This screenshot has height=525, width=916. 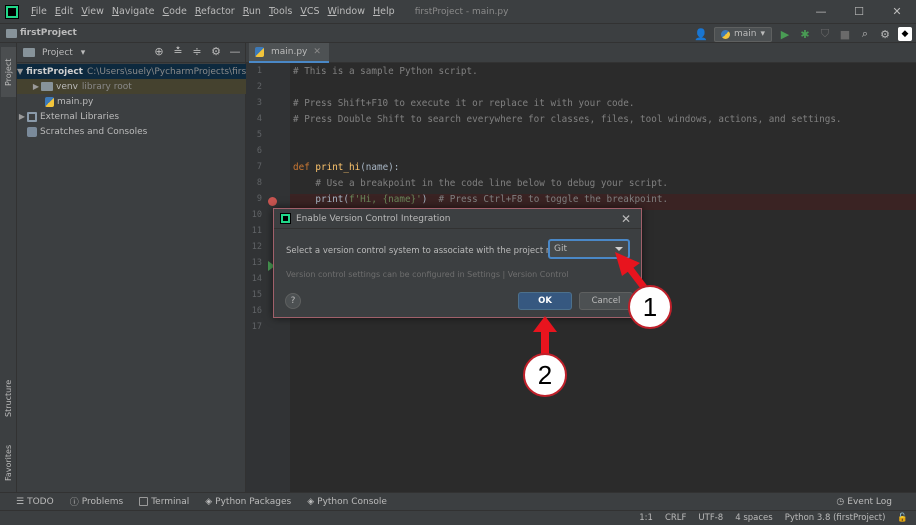 I want to click on terminal-tab: Terminal, so click(x=164, y=502).